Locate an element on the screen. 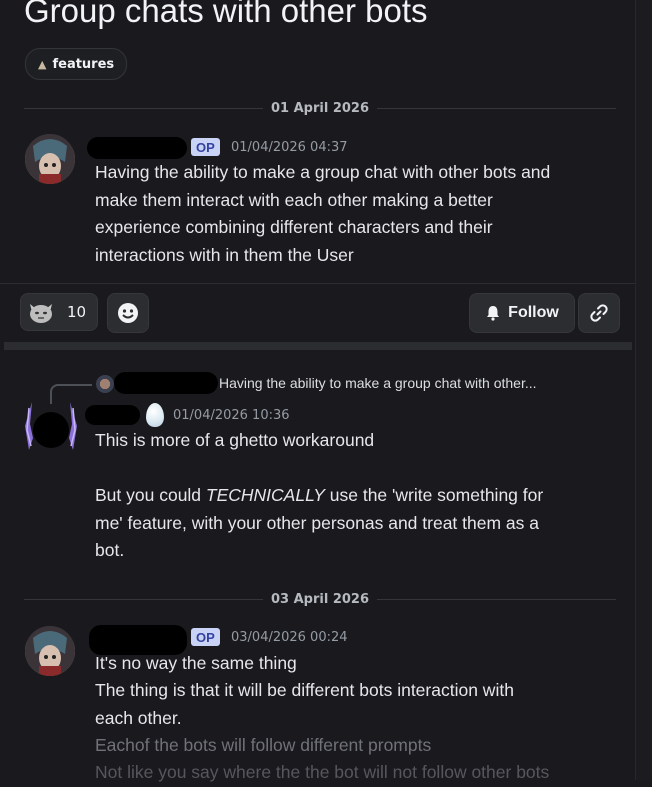 Image resolution: width=652 pixels, height=787 pixels. date-divider: 01 April 2026 is located at coordinates (320, 108).